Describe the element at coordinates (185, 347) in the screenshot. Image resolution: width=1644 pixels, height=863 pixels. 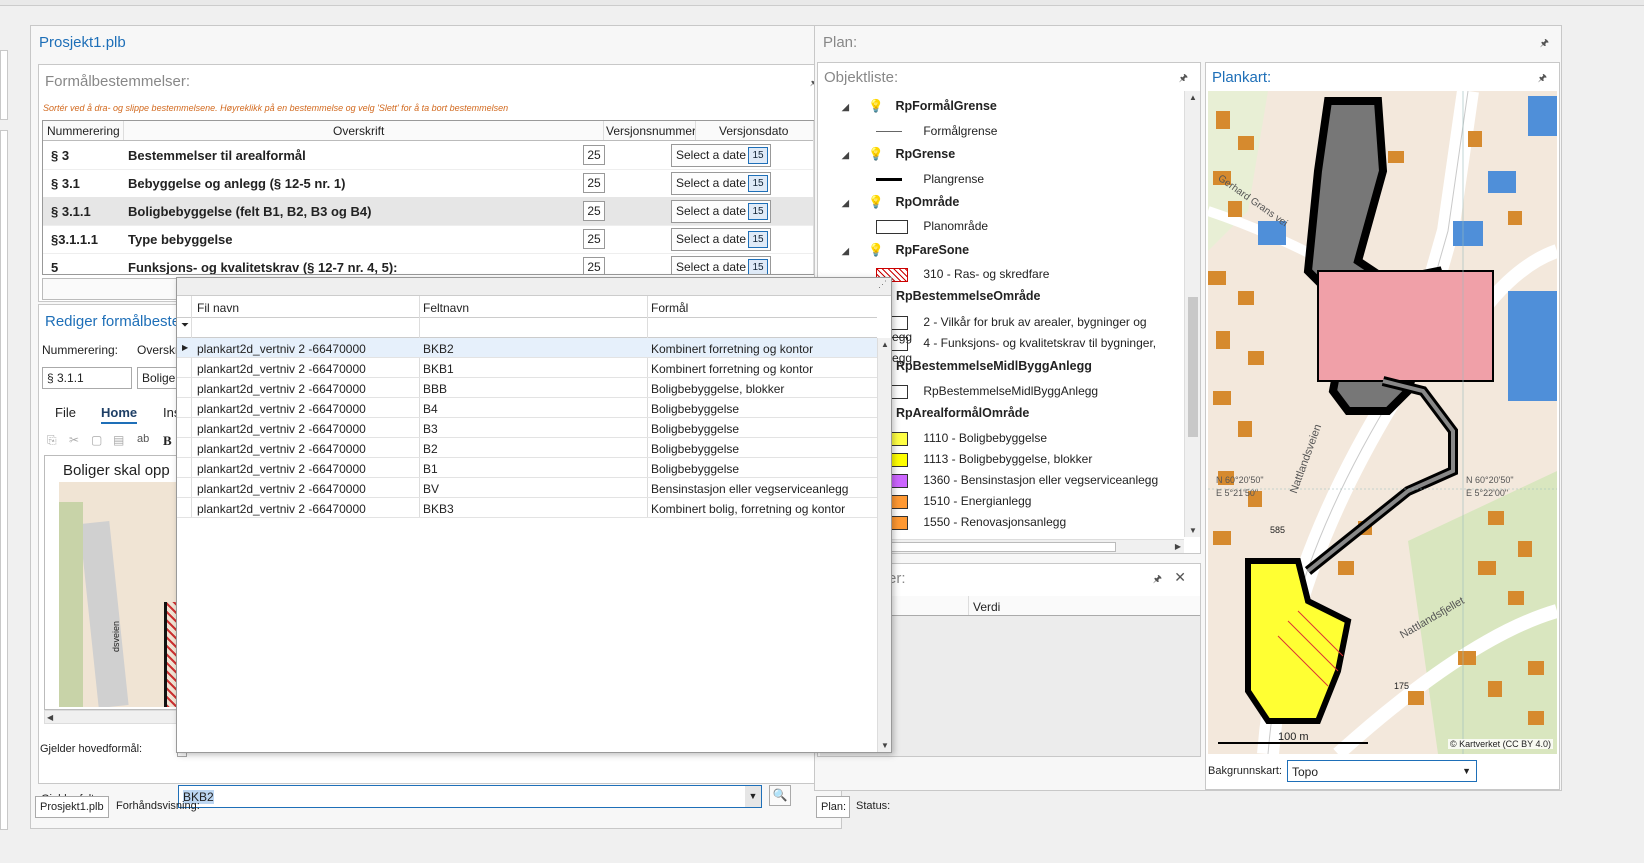
I see `row-indicator-icon: ▶` at that location.